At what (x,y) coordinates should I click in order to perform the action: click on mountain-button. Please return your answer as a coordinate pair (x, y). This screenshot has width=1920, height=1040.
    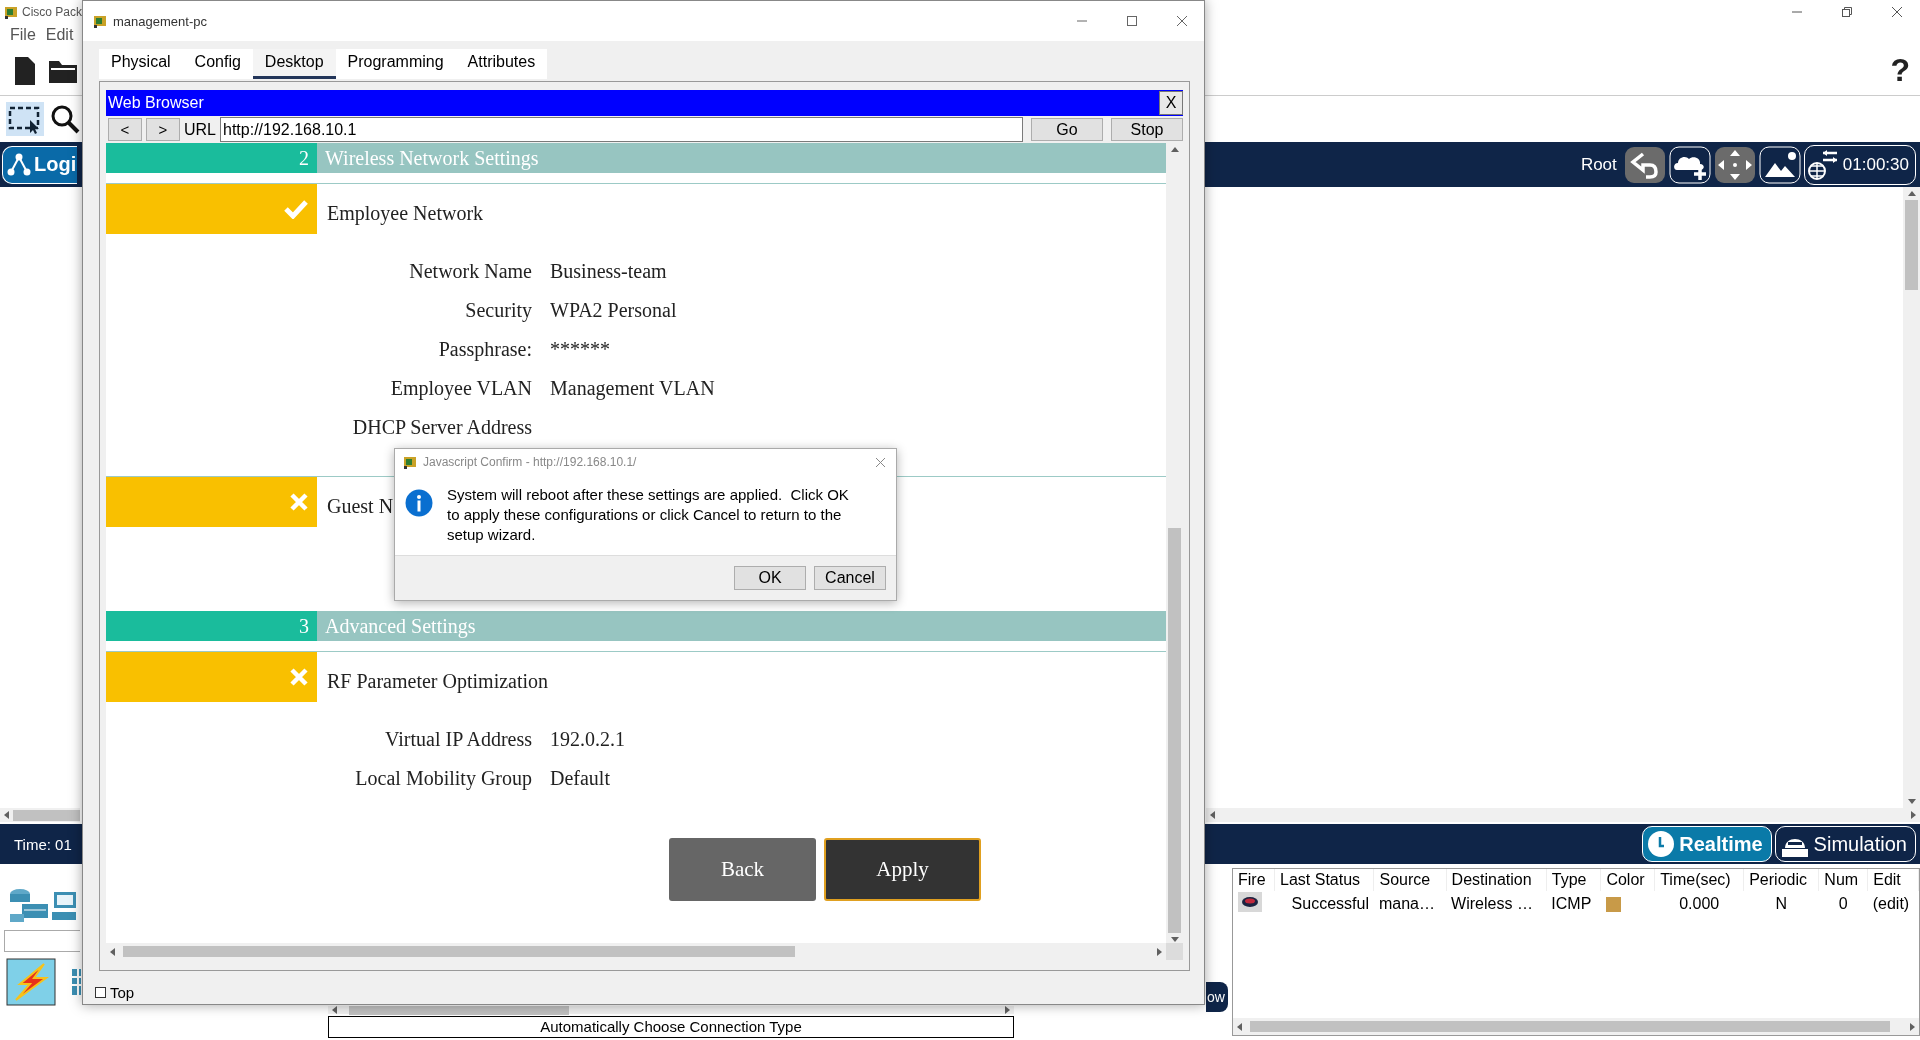
    Looking at the image, I should click on (1779, 164).